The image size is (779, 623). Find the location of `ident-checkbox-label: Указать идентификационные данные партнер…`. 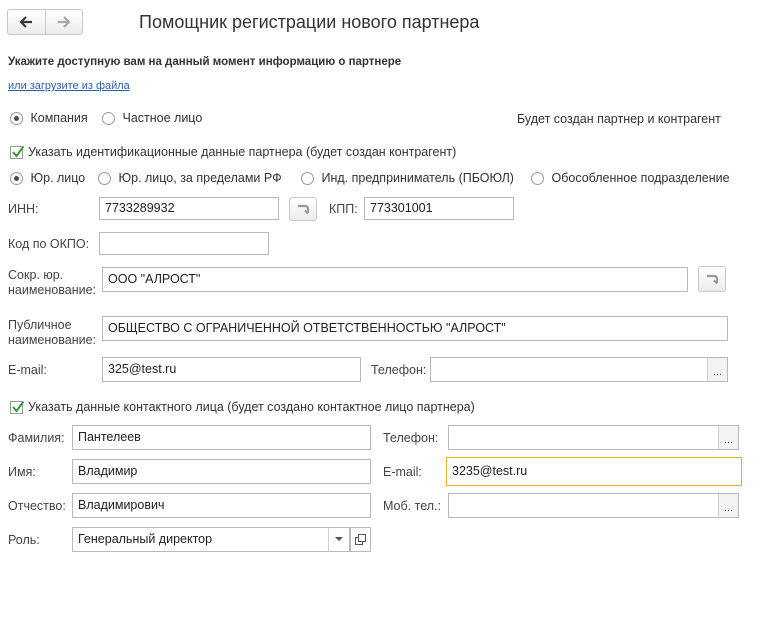

ident-checkbox-label: Указать идентификационные данные партнер… is located at coordinates (242, 152).